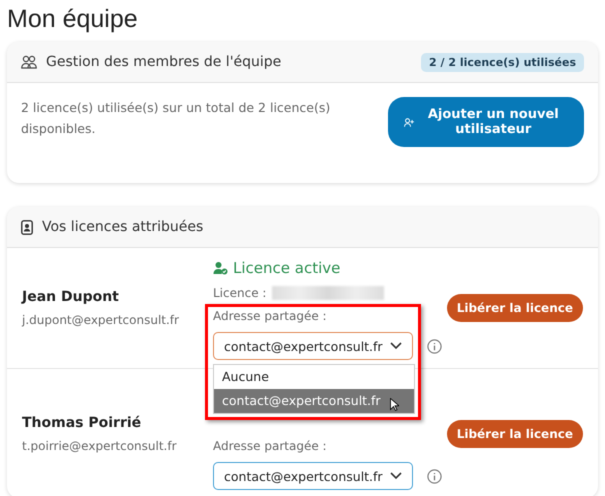 The image size is (605, 496). Describe the element at coordinates (71, 297) in the screenshot. I see `user-name: Jean Dupont` at that location.